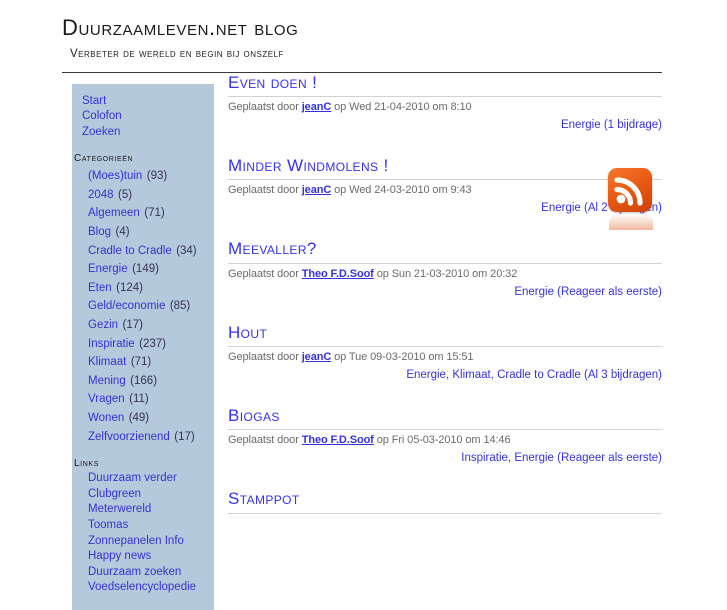 This screenshot has height=610, width=727. Describe the element at coordinates (445, 292) in the screenshot. I see `post-categories: Energie (Reageer als eerste)` at that location.